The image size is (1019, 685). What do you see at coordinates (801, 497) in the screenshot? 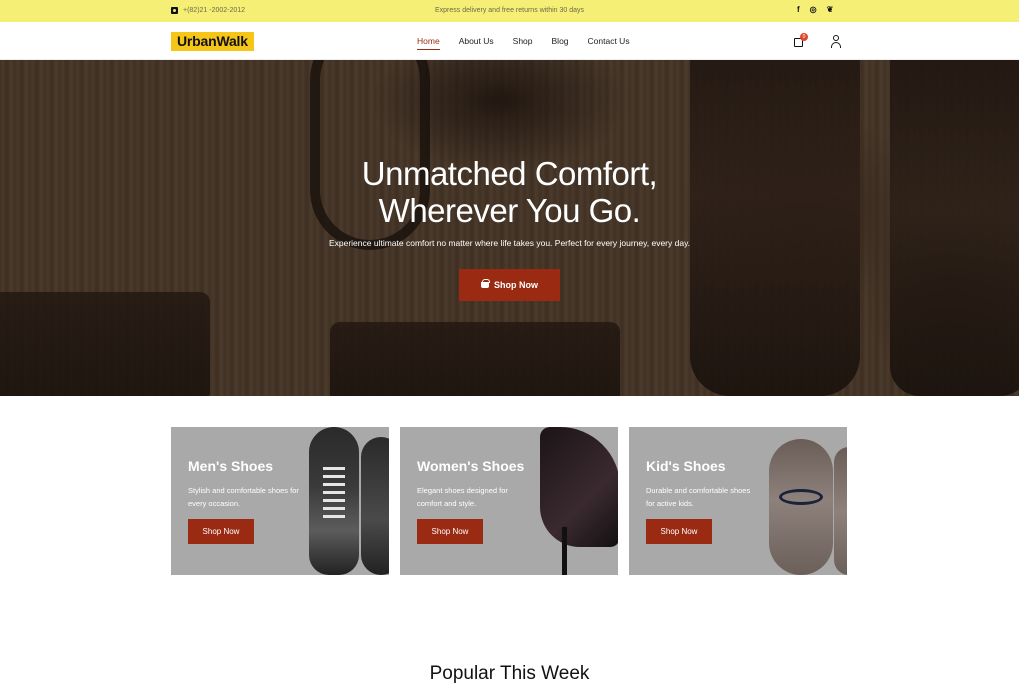
I see `shoe-lace` at bounding box center [801, 497].